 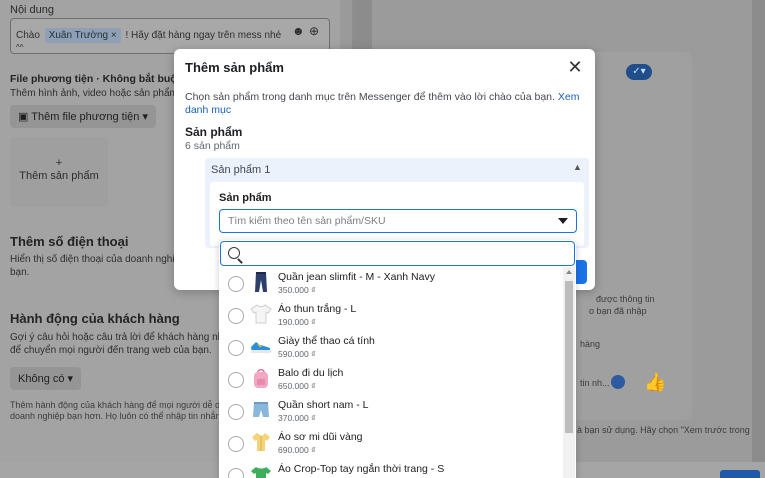 I want to click on view-catalog-link-cont: mục, so click(x=221, y=110).